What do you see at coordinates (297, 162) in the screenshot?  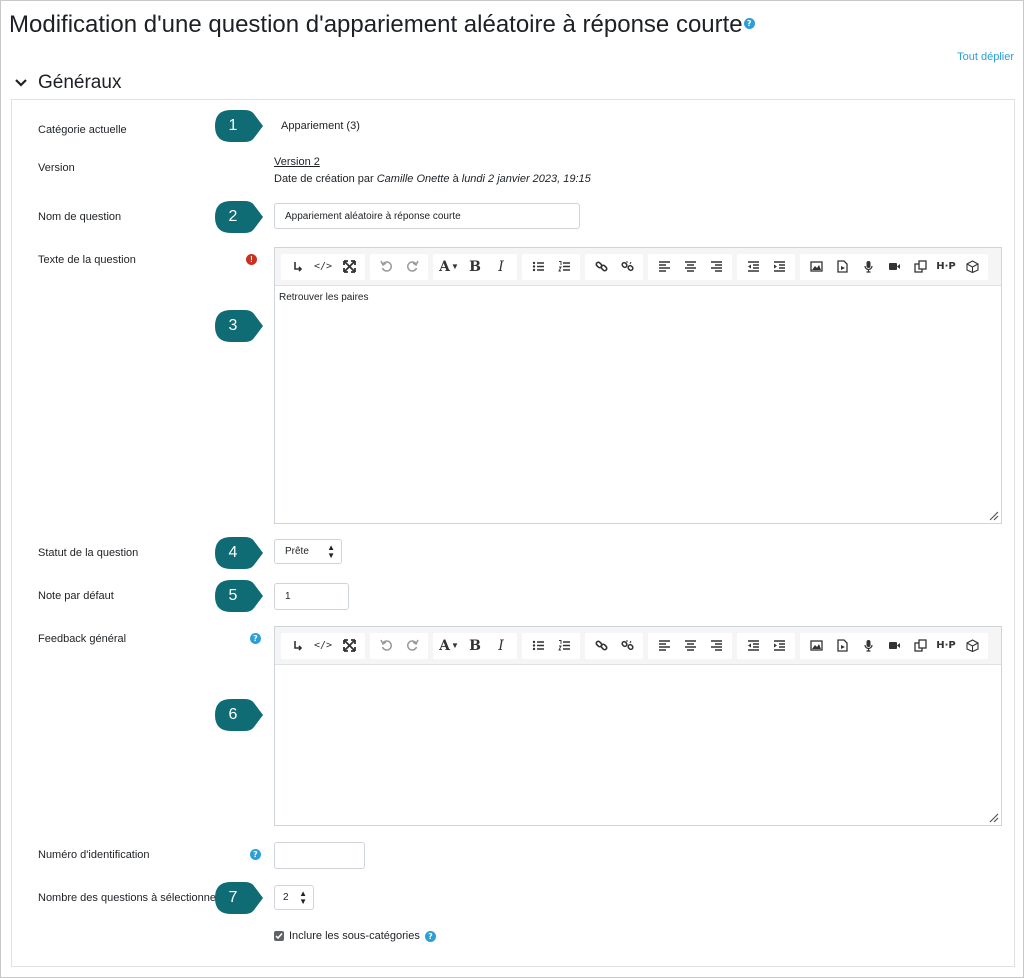 I see `version-link: Version 2` at bounding box center [297, 162].